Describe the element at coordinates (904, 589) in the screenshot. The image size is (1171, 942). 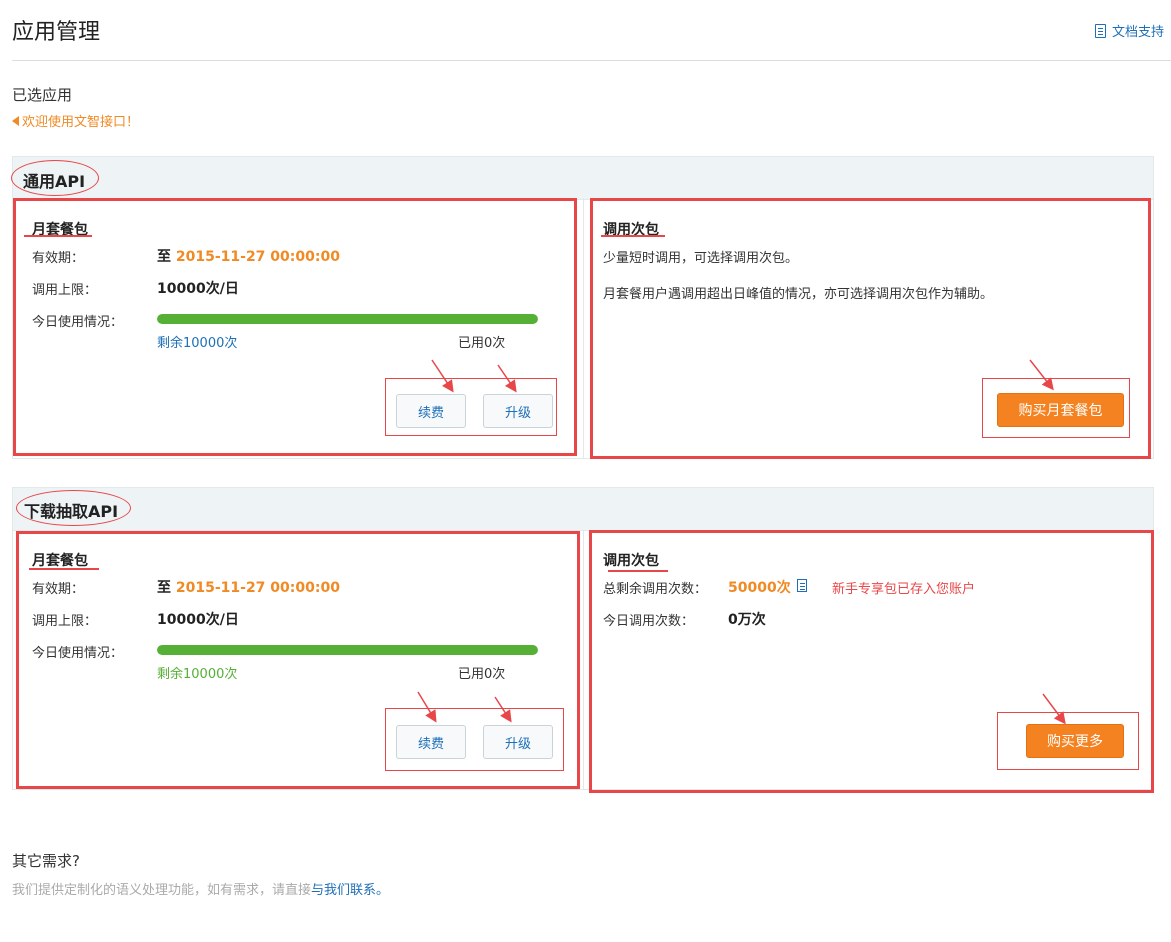
I see `newbie-pack-note: 新手专享包已存入您账户` at that location.